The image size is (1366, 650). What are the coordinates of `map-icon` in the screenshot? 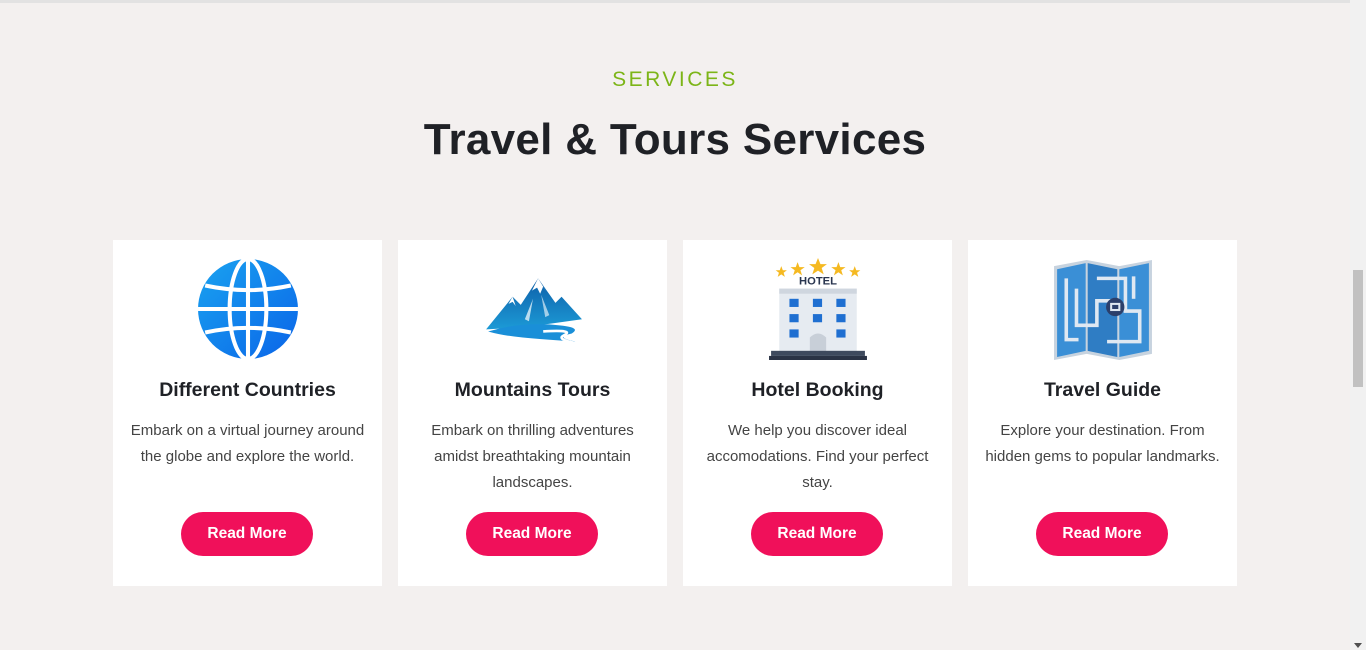 It's located at (1103, 309).